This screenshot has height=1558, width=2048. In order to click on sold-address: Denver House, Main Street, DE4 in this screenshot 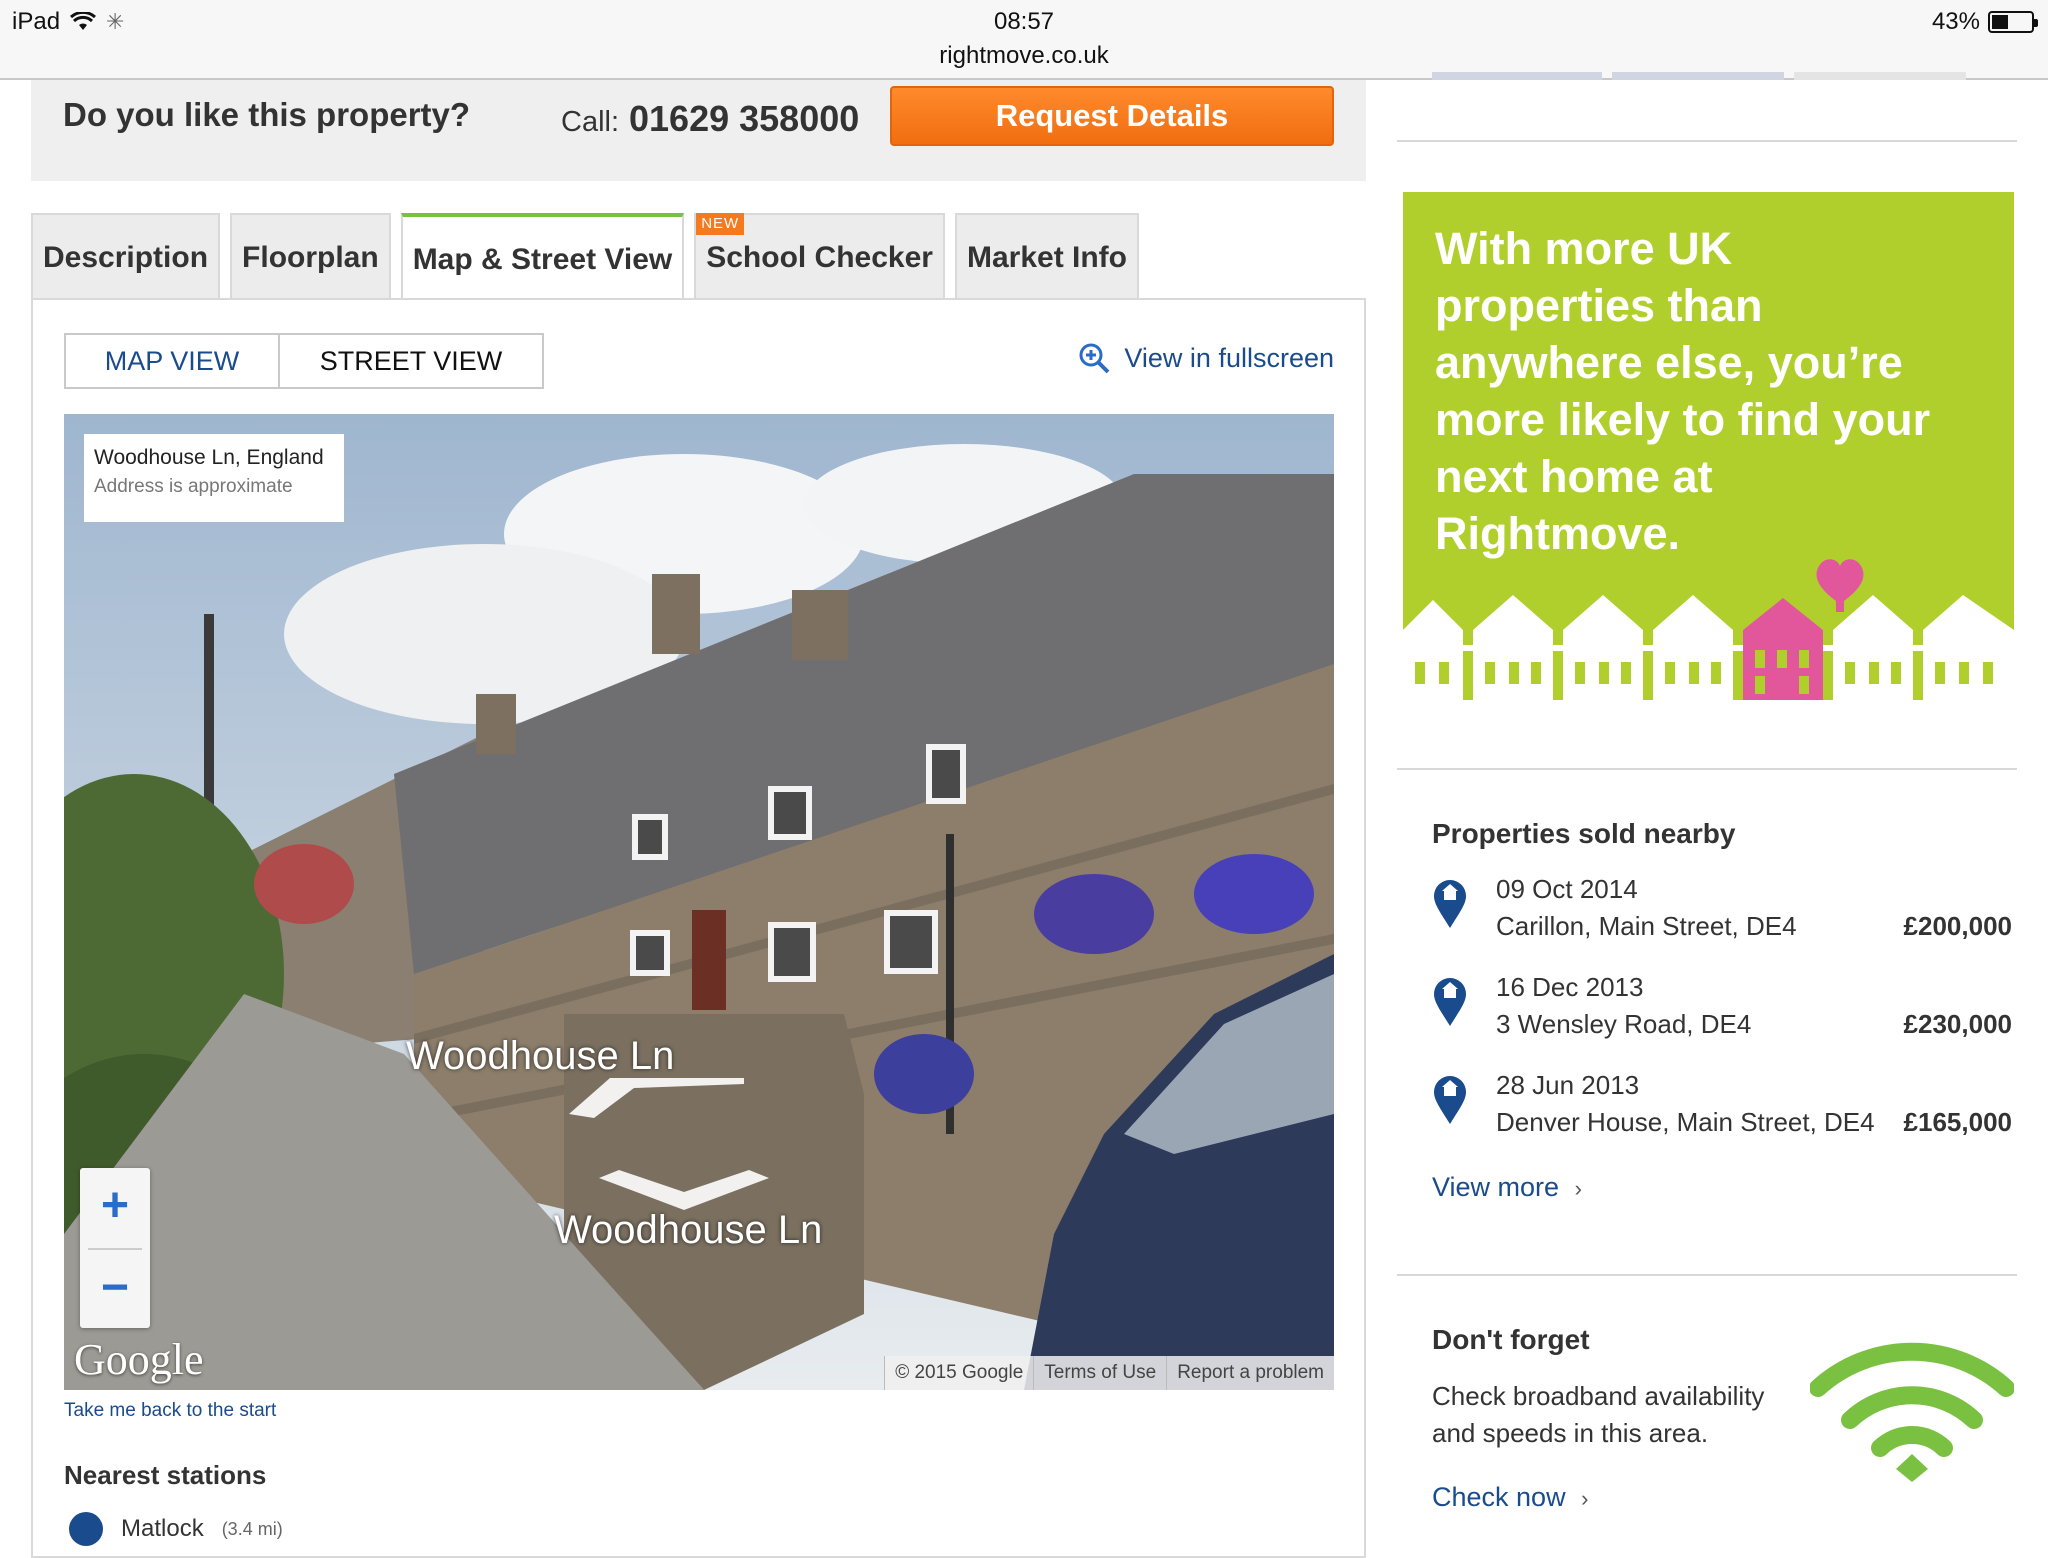, I will do `click(1685, 1122)`.